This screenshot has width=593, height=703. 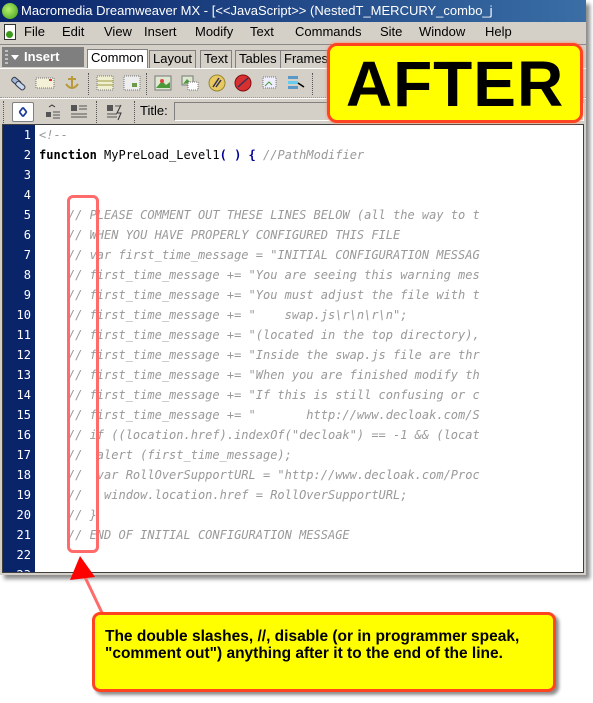 I want to click on tab-layout: Layout, so click(x=173, y=59).